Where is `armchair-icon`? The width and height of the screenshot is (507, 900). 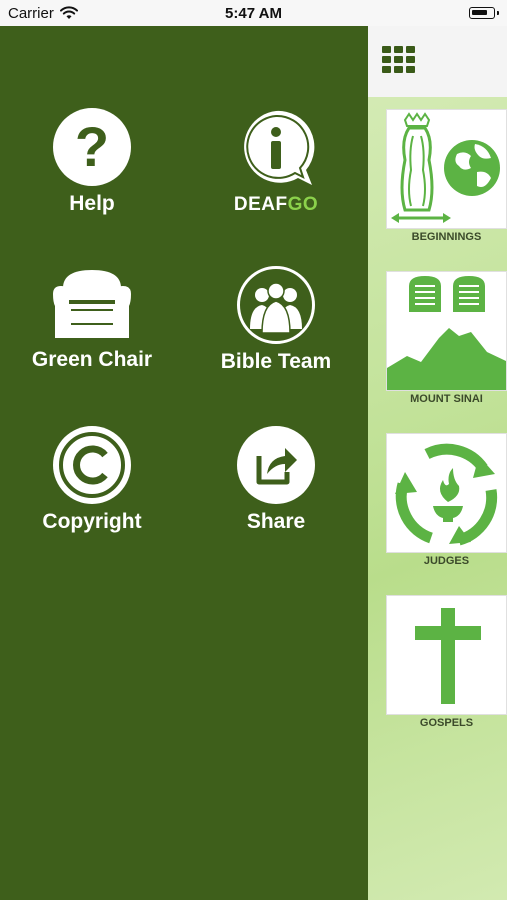
armchair-icon is located at coordinates (92, 304).